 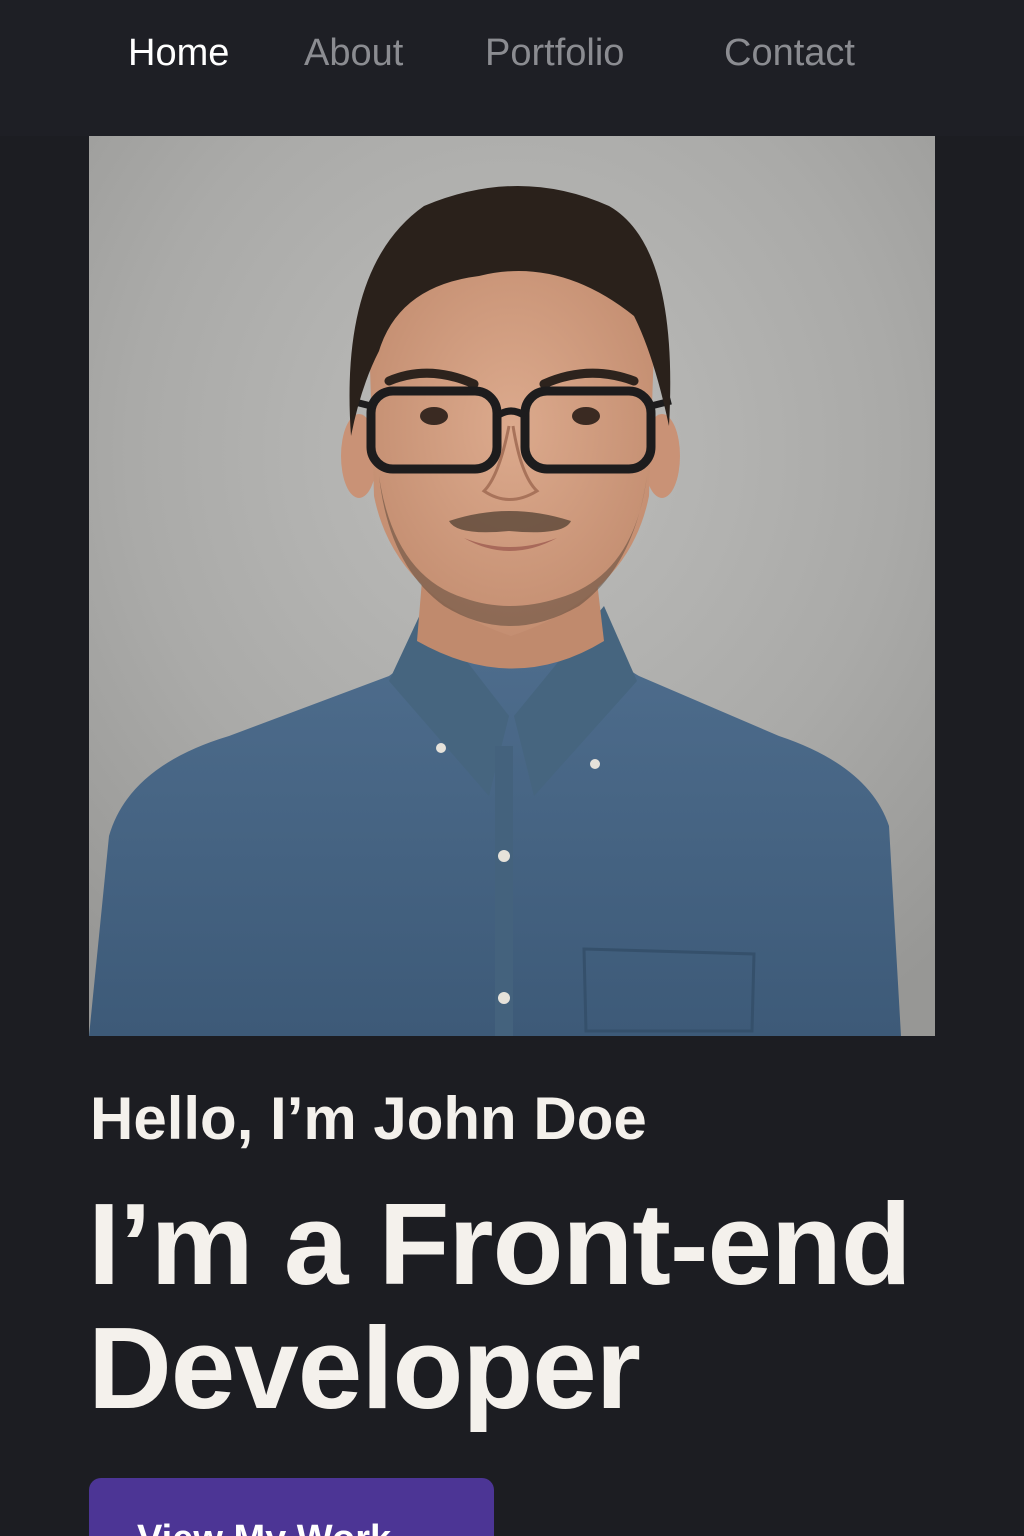 I want to click on hero-headline: I’m a Front-end Developer, so click(x=538, y=1306).